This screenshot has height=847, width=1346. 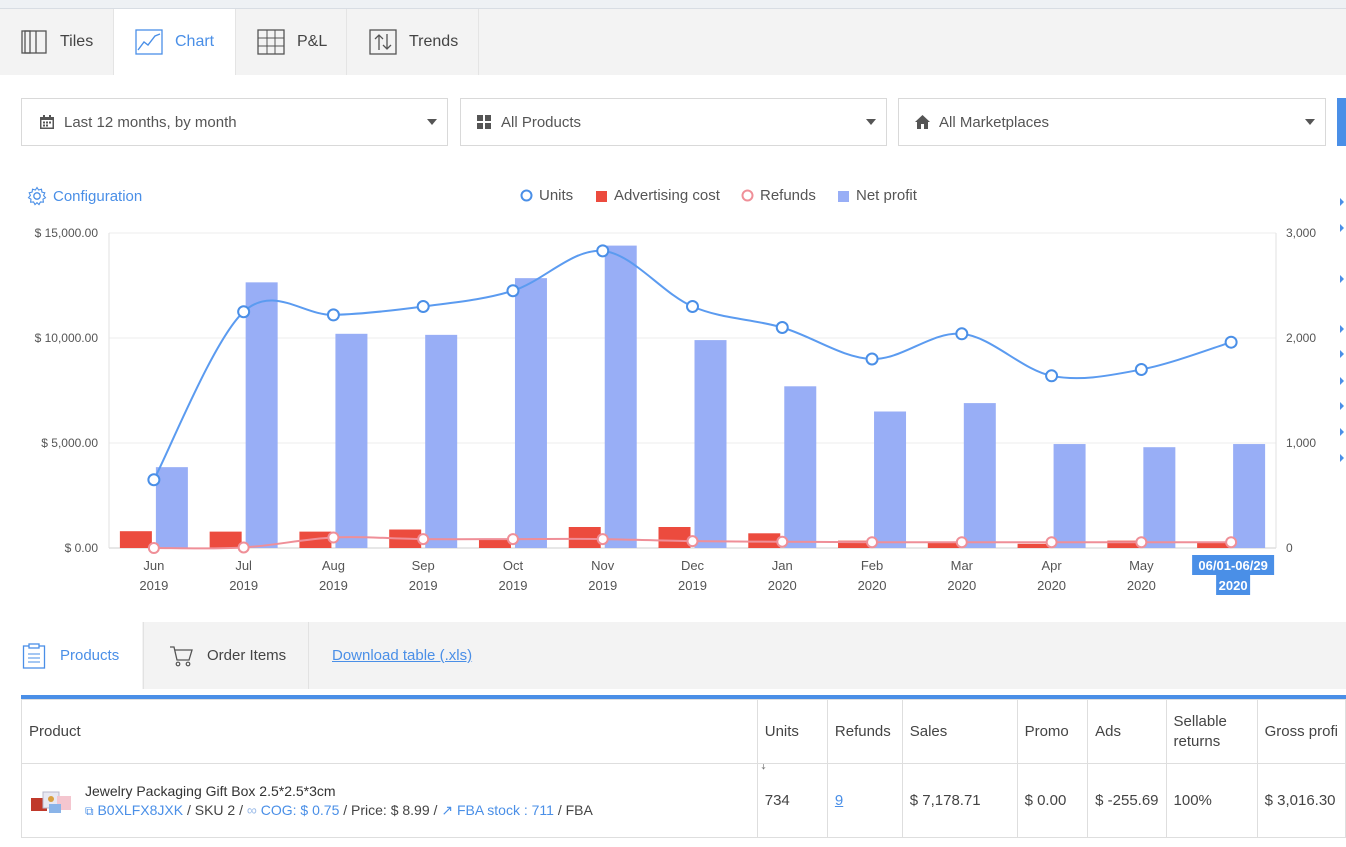 I want to click on col-header-sellable-returns: Sellable returns, so click(x=1211, y=731).